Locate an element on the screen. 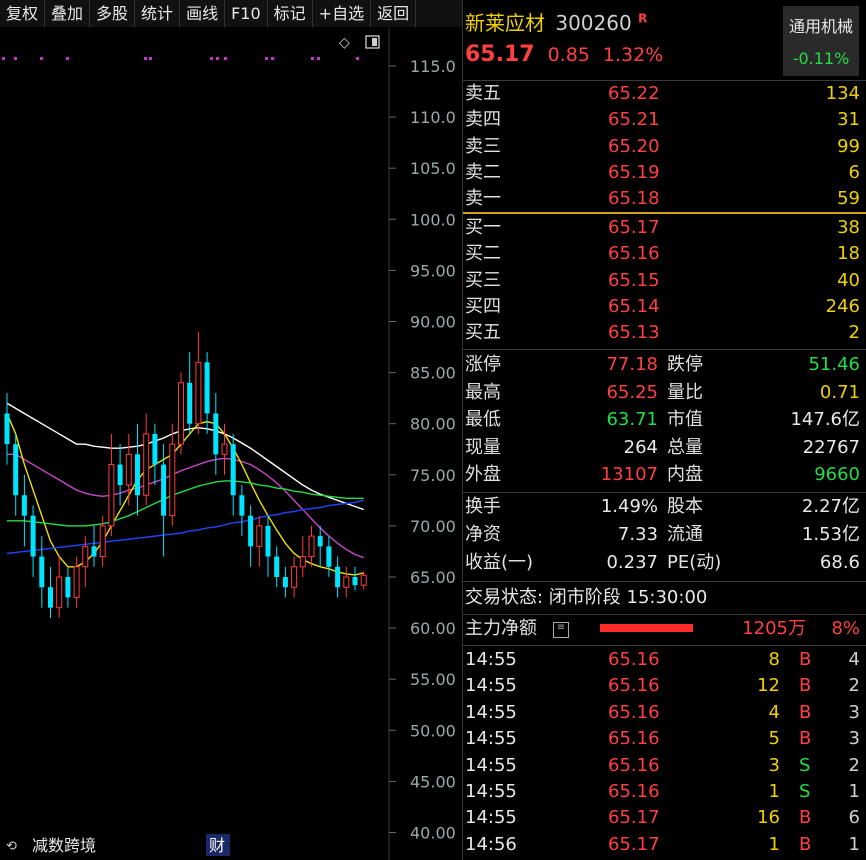 The width and height of the screenshot is (866, 860). ask-row: 卖四 65.21 31 is located at coordinates (664, 120).